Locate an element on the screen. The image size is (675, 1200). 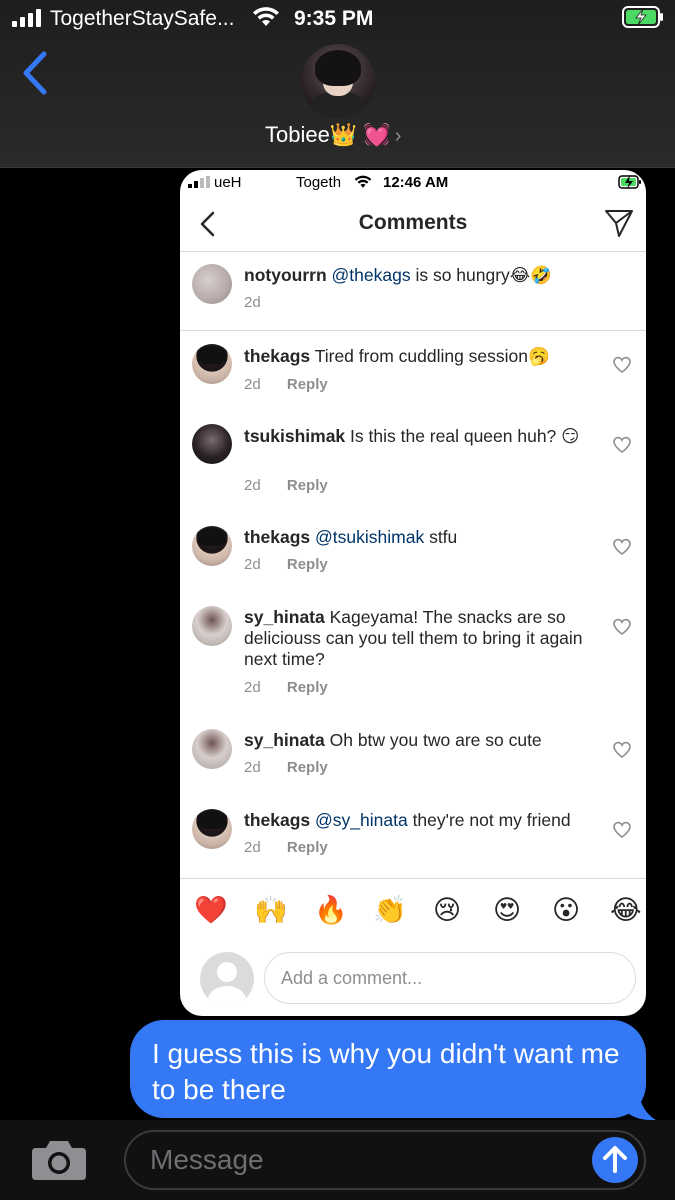
emoji-fire-button: 🔥 is located at coordinates (331, 911).